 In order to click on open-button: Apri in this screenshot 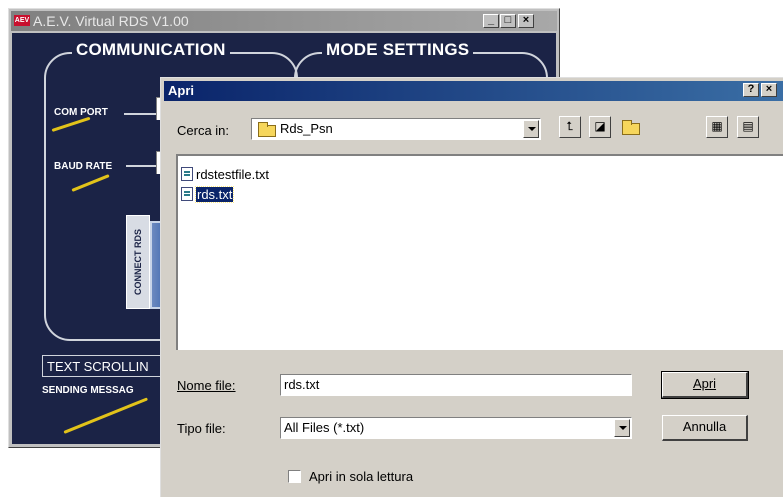, I will do `click(705, 385)`.